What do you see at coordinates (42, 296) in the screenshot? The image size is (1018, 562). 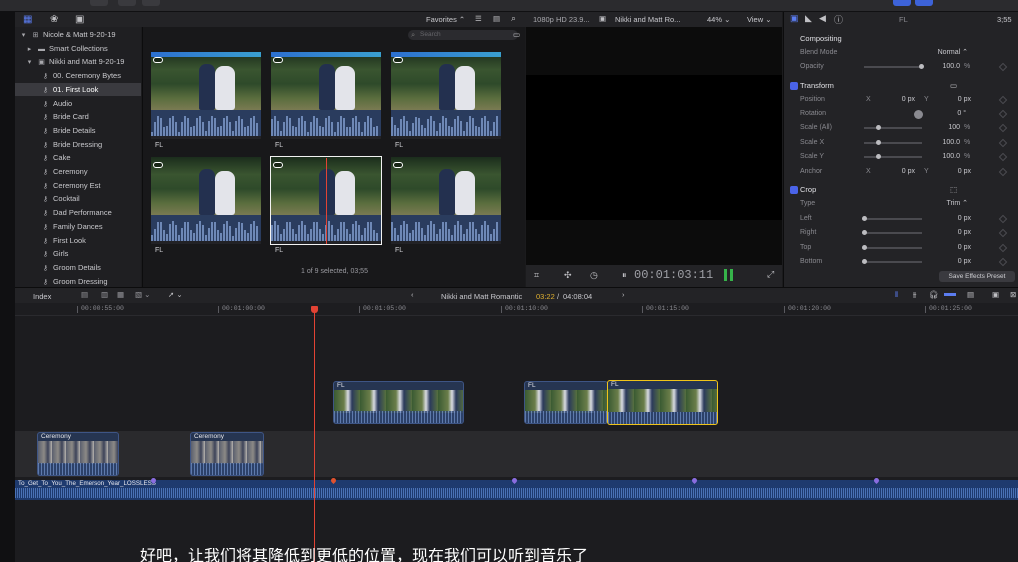 I see `index-button: Index` at bounding box center [42, 296].